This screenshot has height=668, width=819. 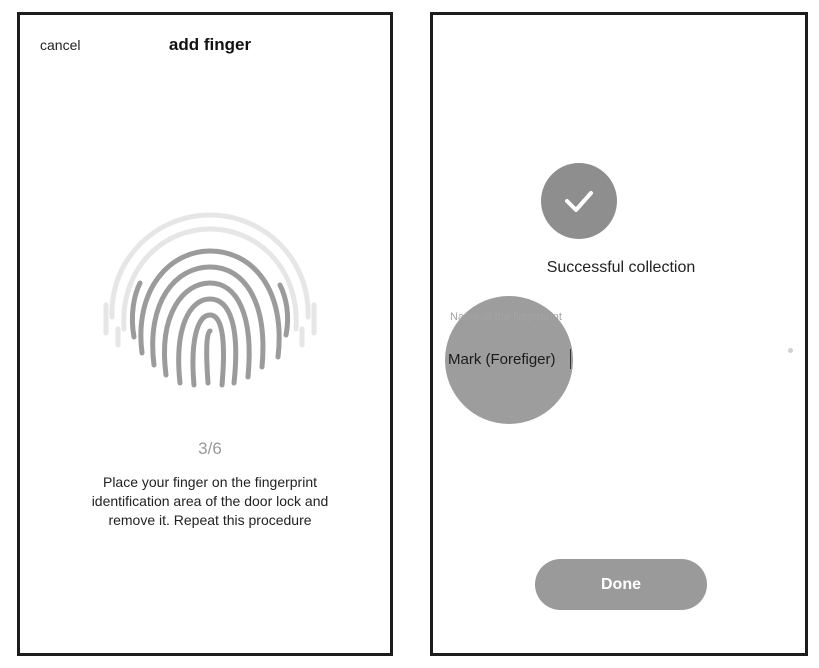 What do you see at coordinates (210, 448) in the screenshot?
I see `progress-counter: 3/6` at bounding box center [210, 448].